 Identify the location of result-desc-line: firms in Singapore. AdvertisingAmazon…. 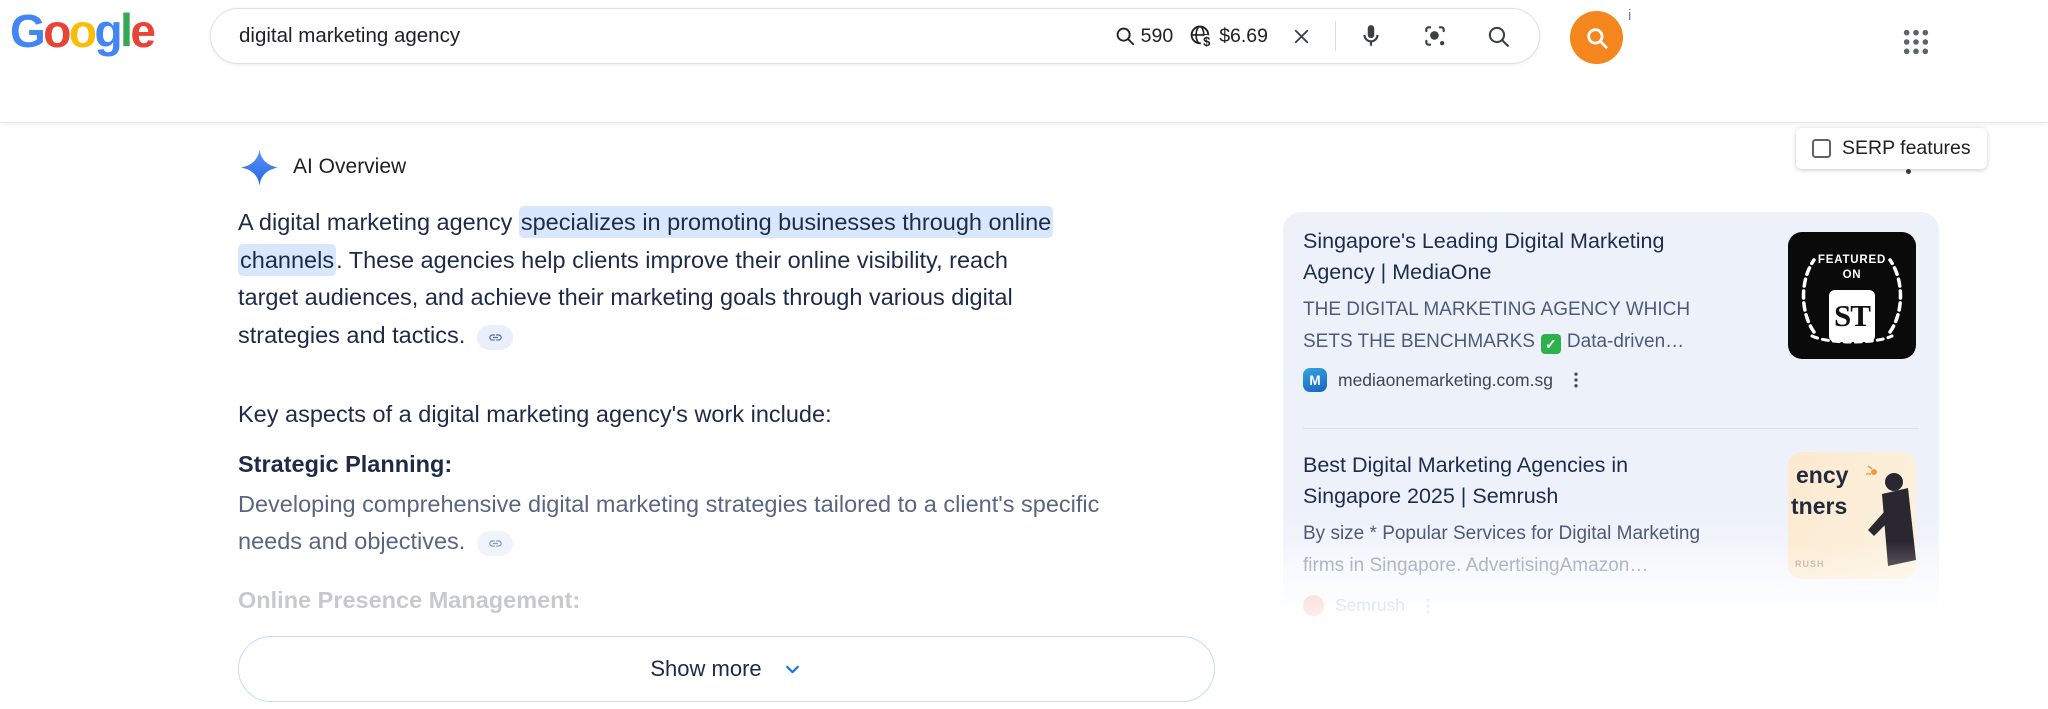
(1476, 565).